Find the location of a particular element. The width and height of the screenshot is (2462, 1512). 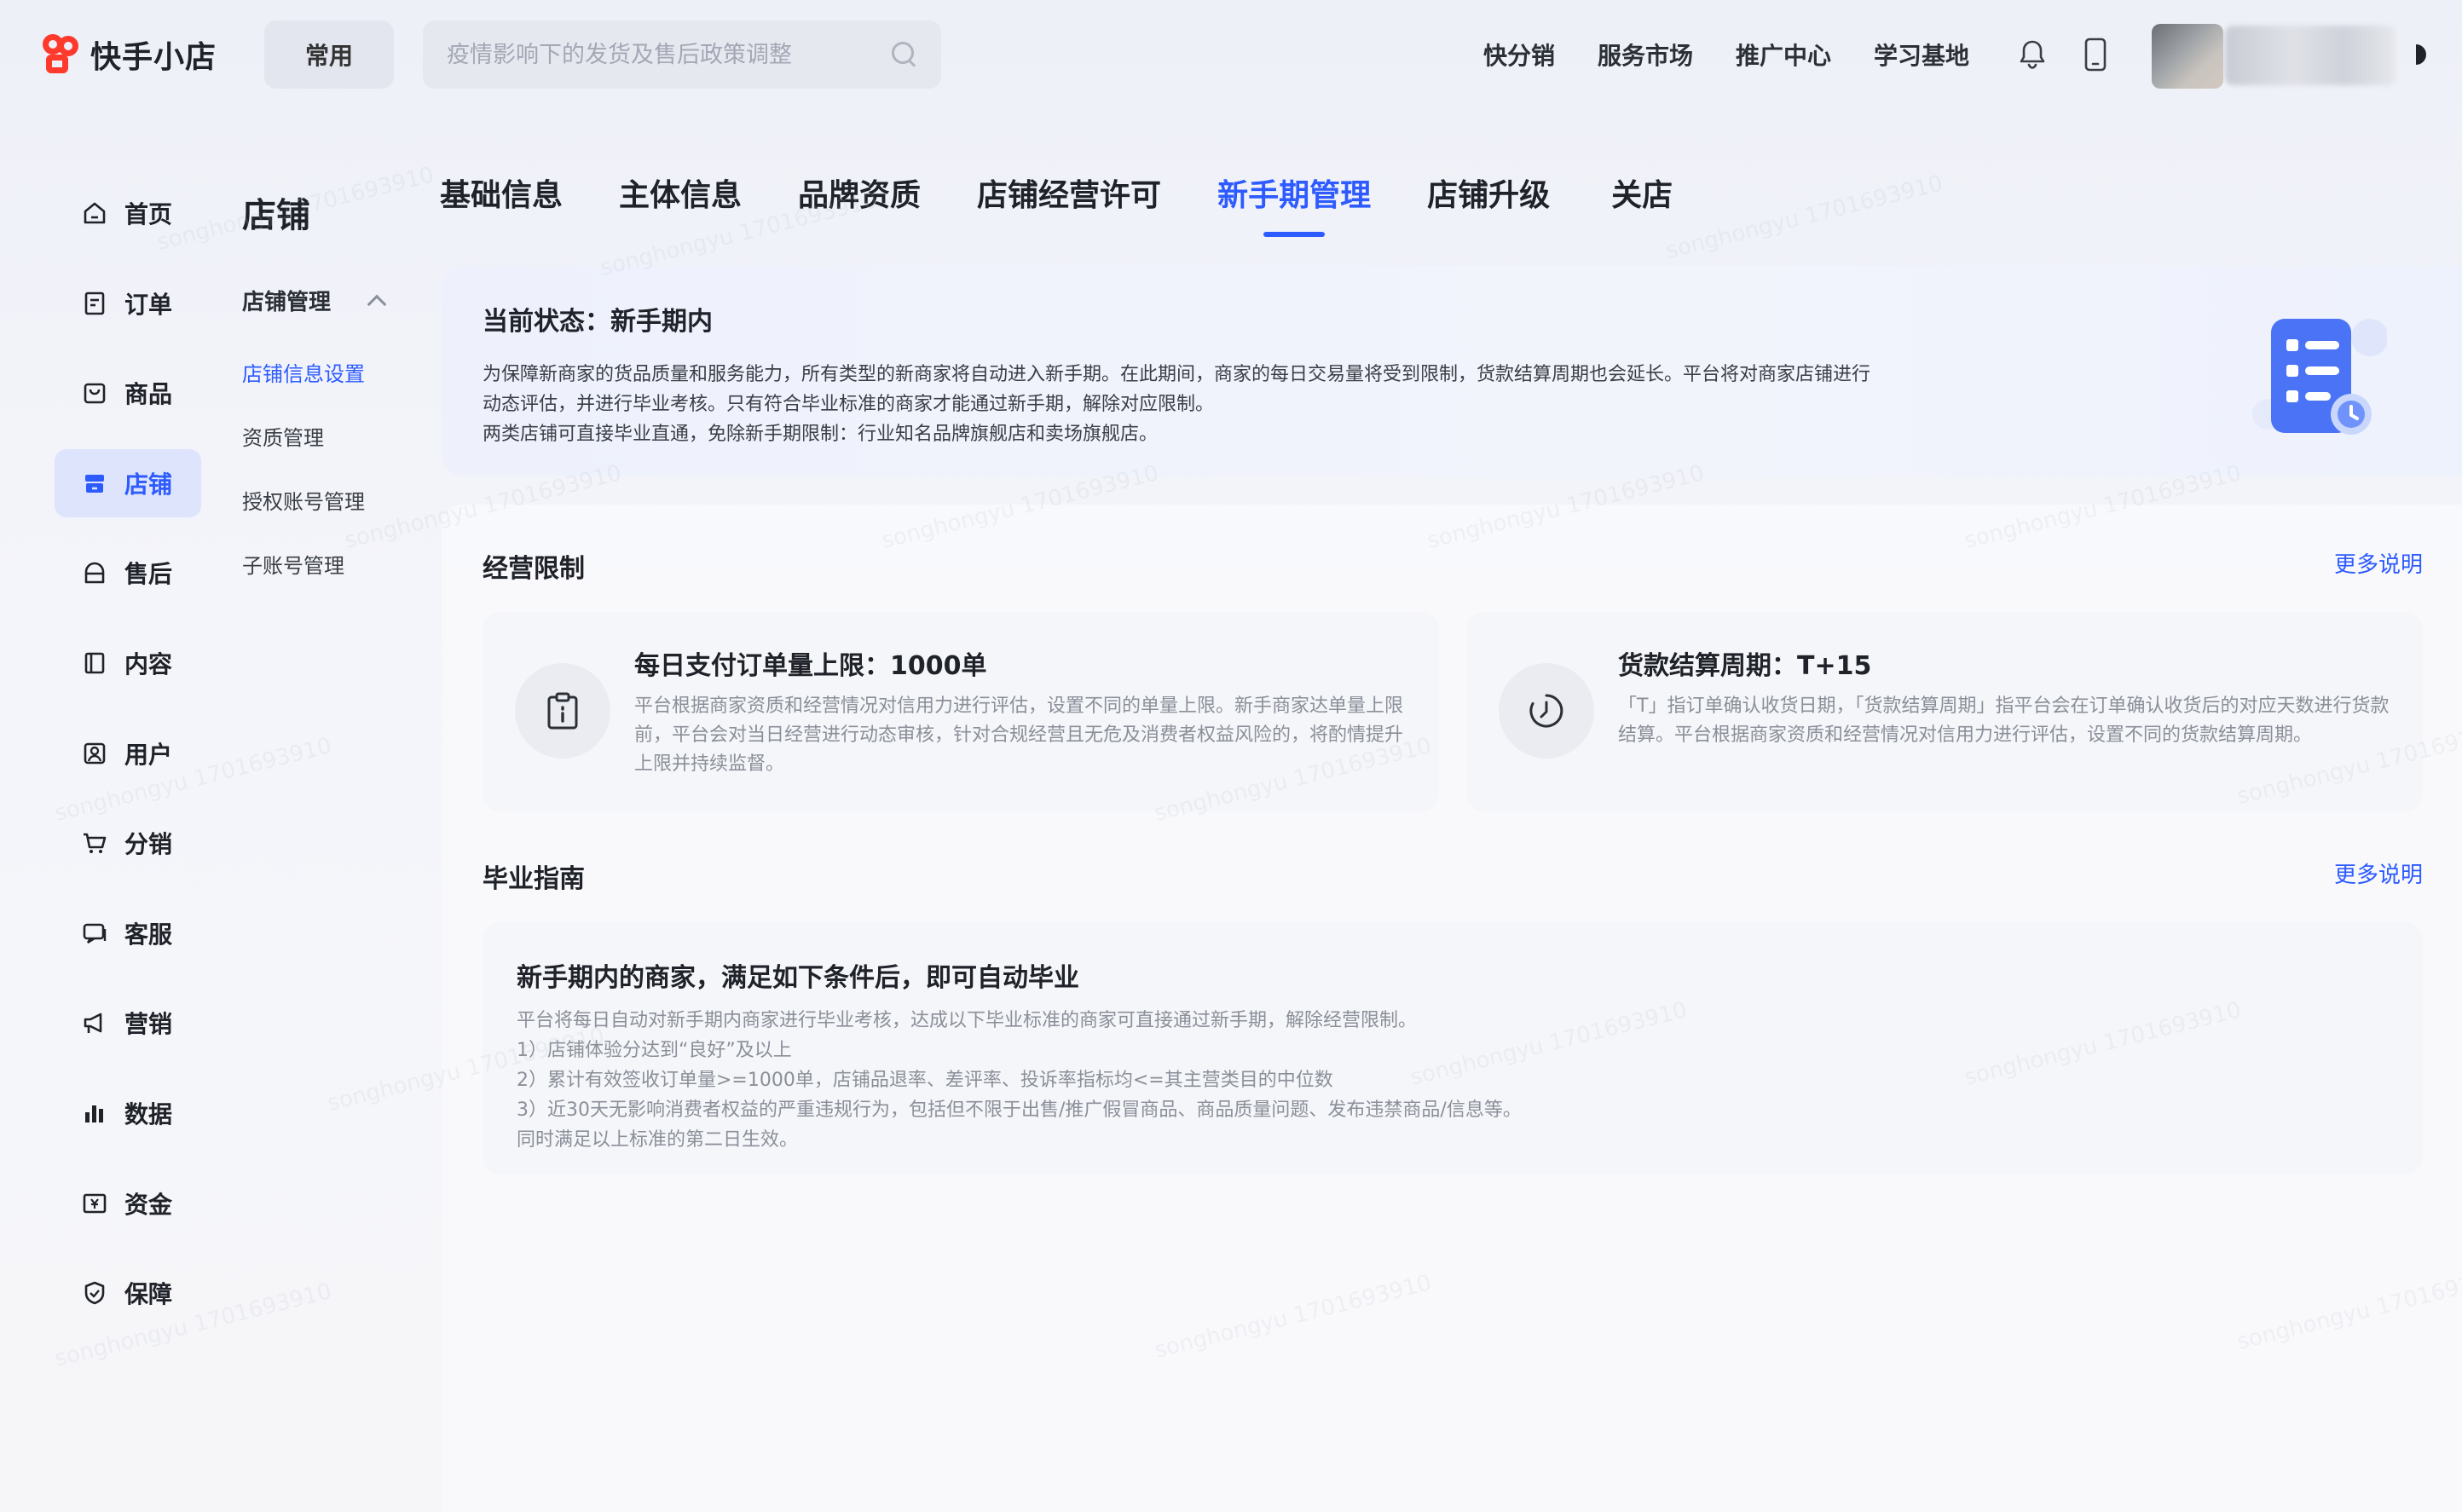

after-sale-icon is located at coordinates (94, 573).